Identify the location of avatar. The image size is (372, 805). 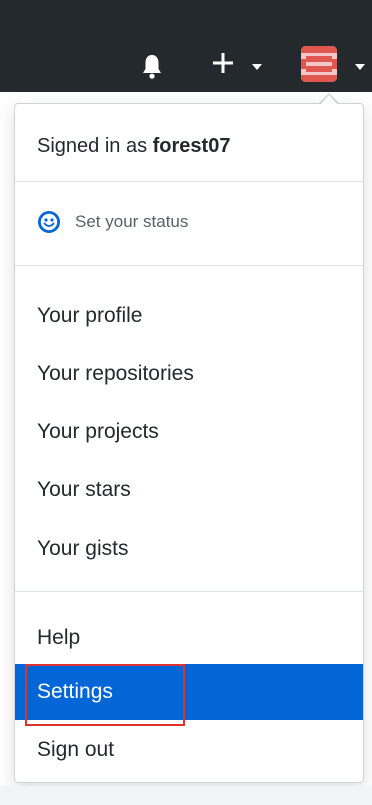
(319, 64).